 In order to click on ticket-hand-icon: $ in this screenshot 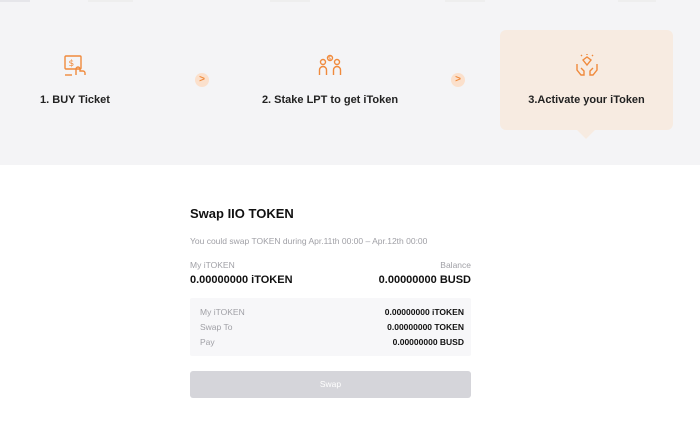, I will do `click(75, 65)`.